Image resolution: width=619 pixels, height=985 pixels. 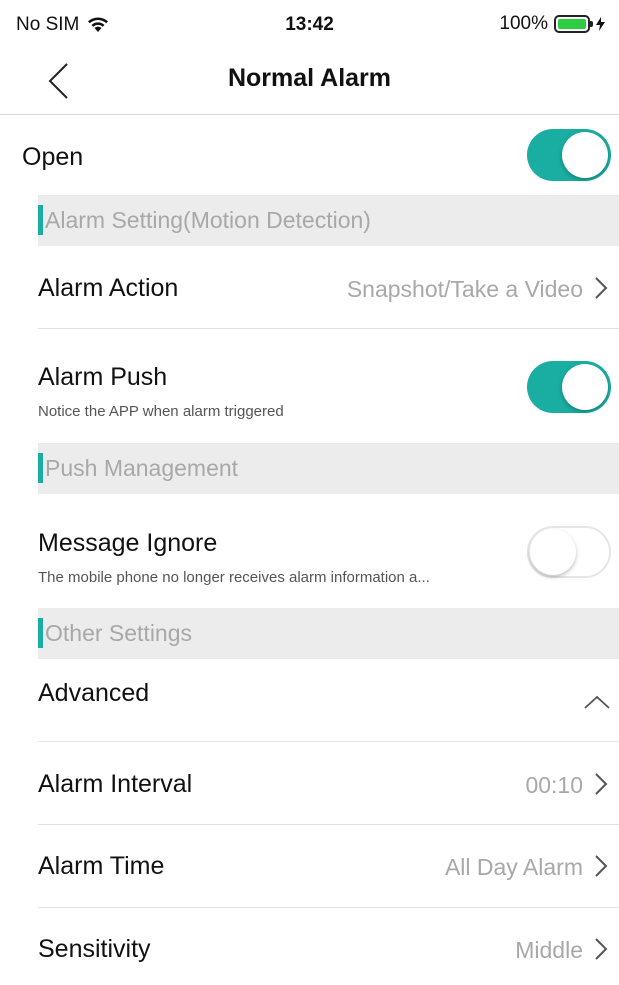 I want to click on alarm-time-row: Alarm Time All Day Alarm, so click(x=309, y=866).